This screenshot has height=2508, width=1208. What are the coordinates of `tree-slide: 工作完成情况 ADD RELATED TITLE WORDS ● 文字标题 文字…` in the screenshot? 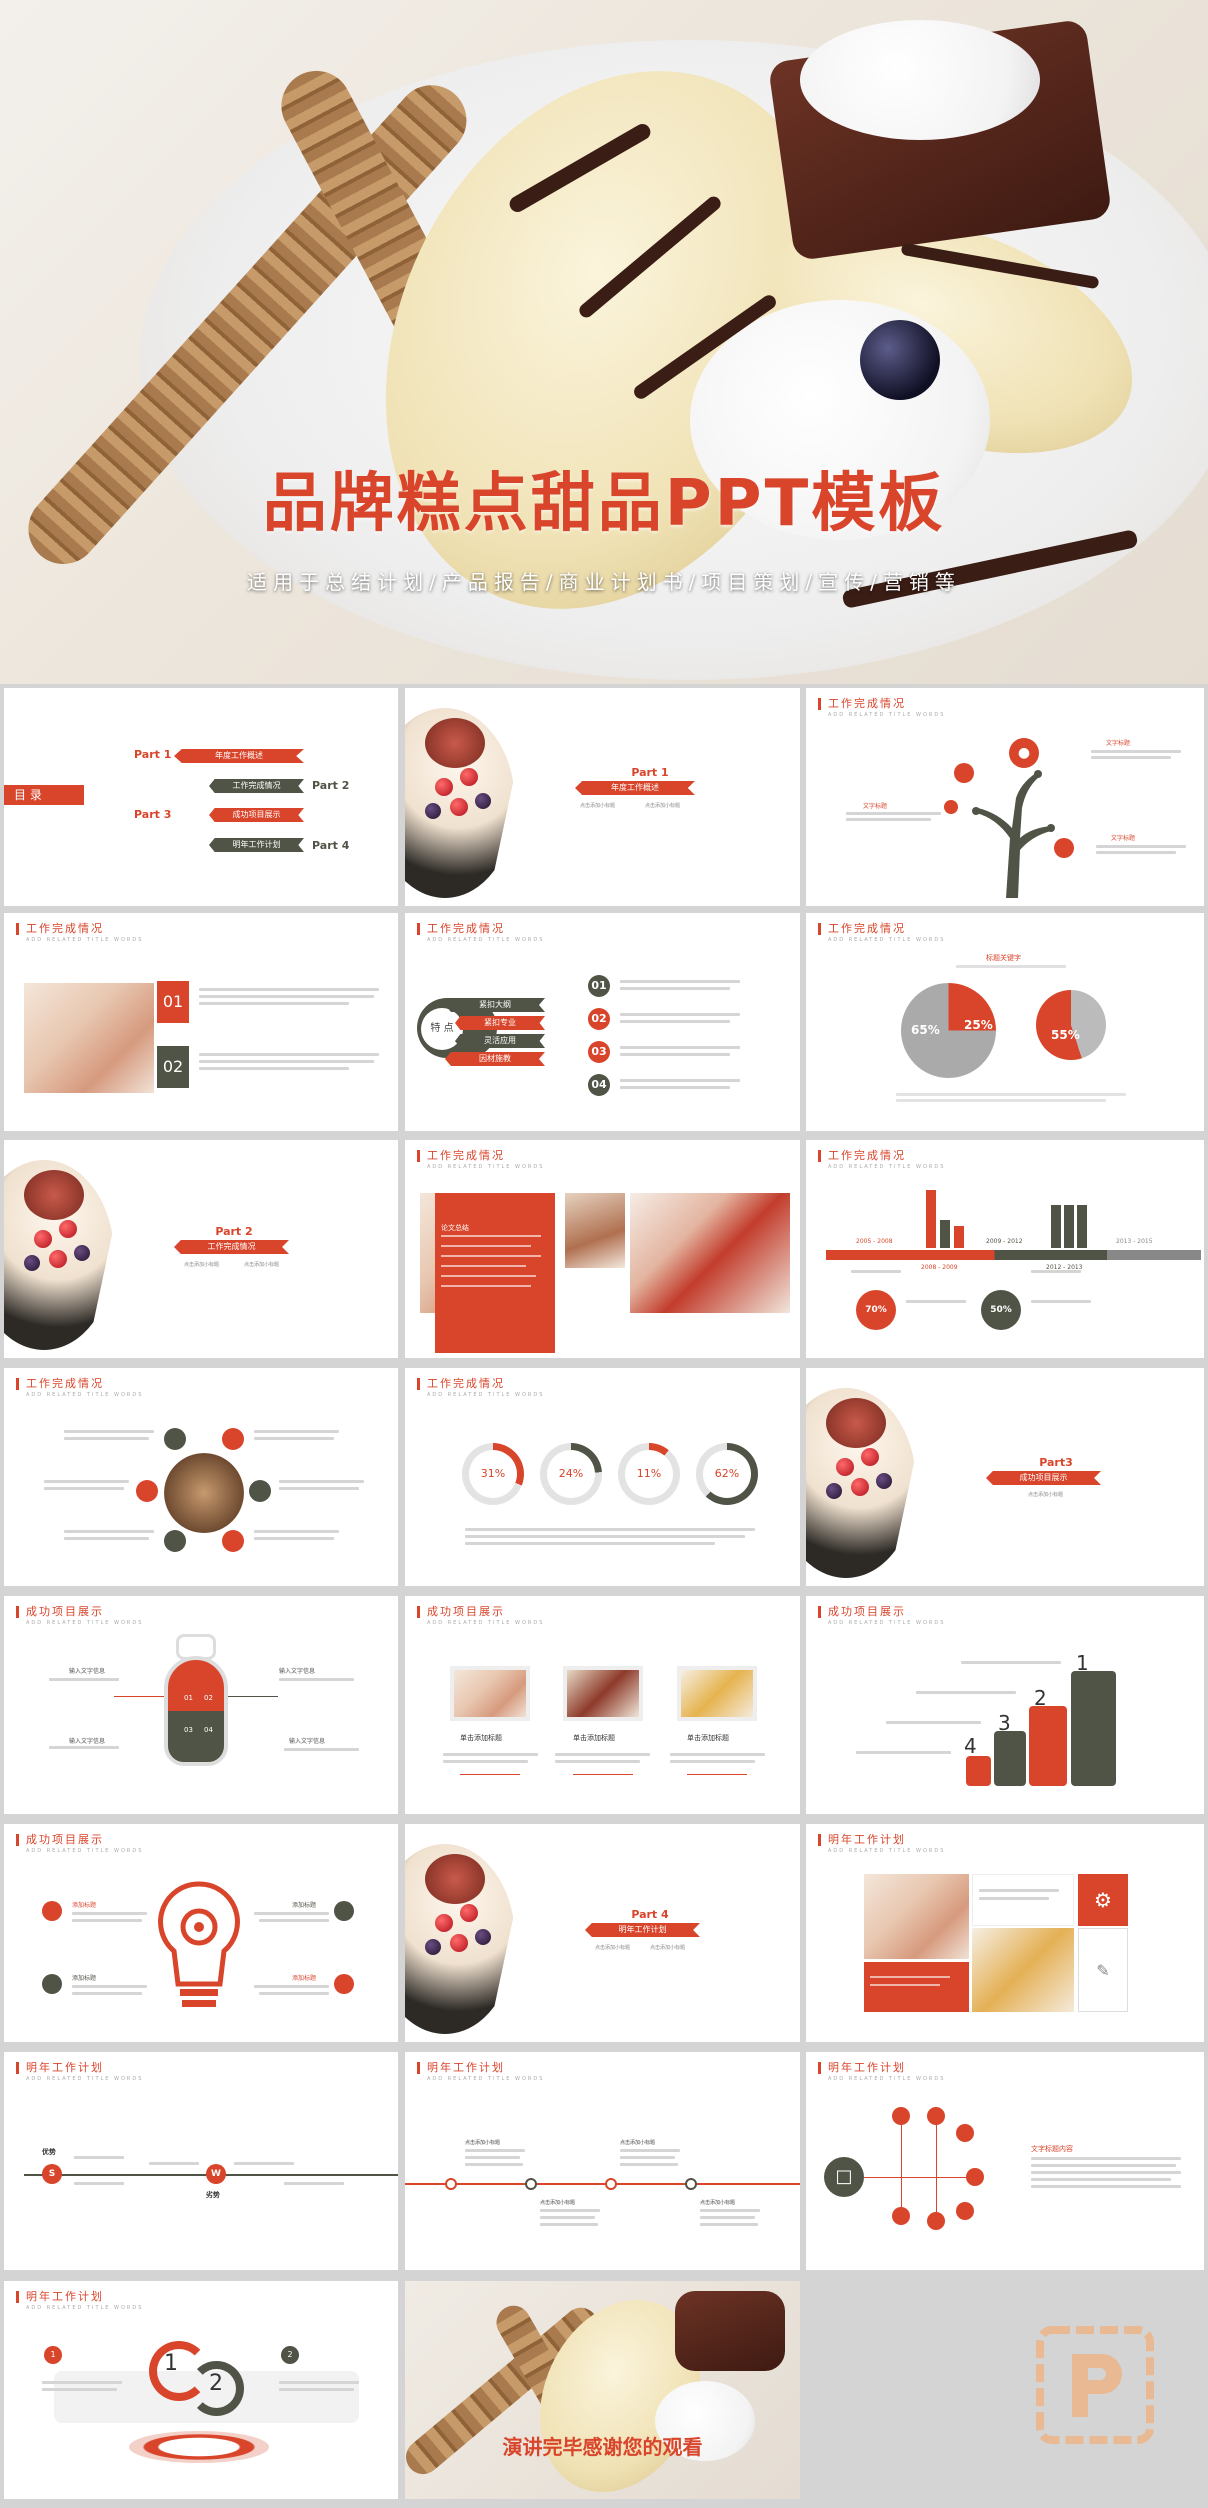 It's located at (1005, 797).